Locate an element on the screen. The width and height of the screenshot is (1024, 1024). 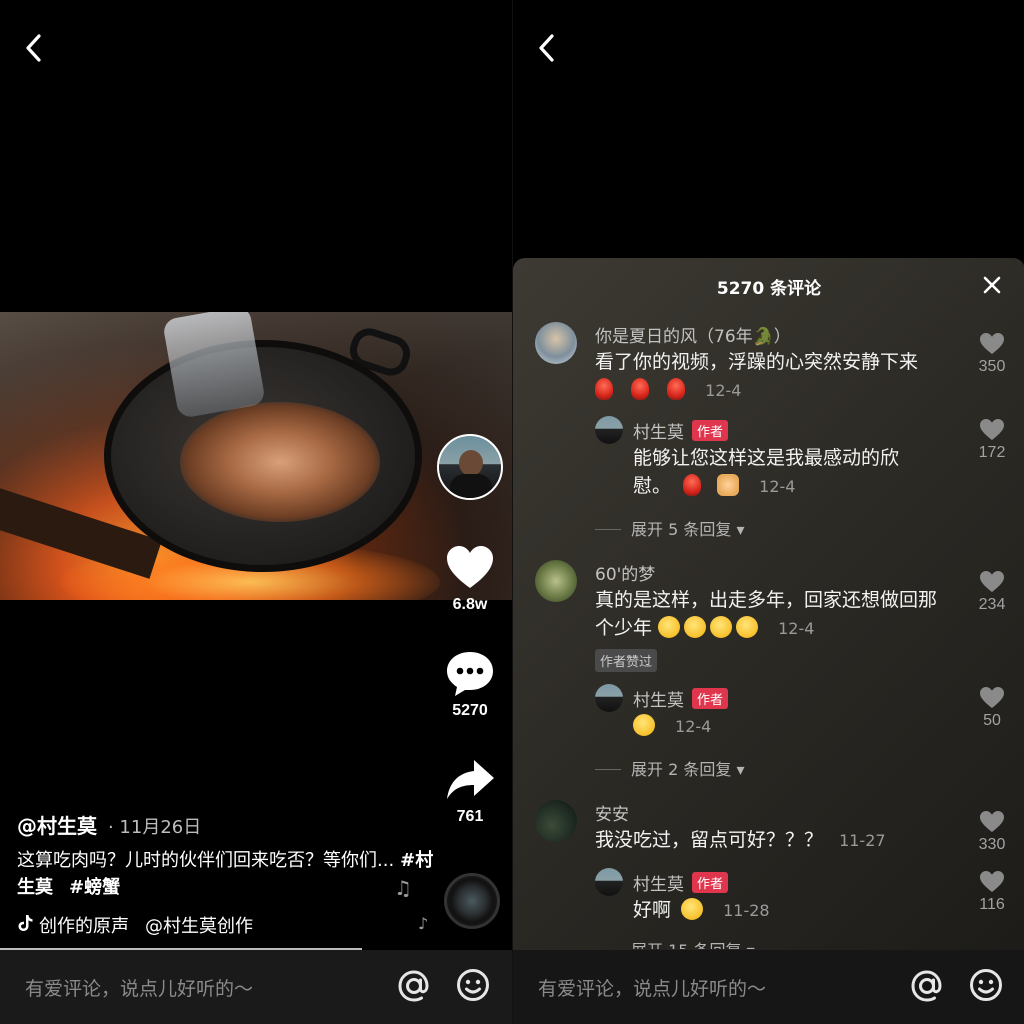
music-credit: @村生莫创作 is located at coordinates (199, 926).